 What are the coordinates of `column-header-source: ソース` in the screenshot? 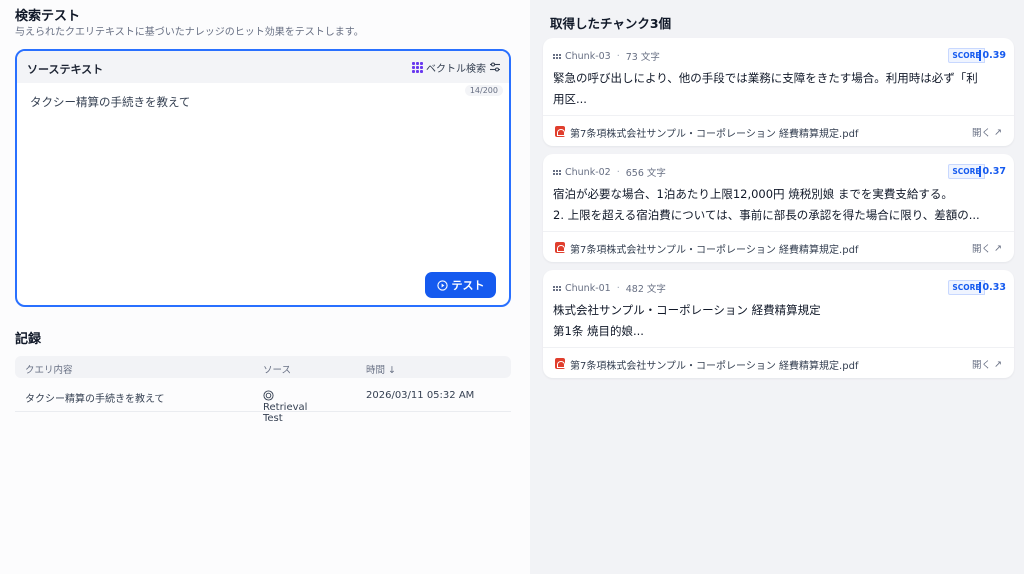 It's located at (277, 370).